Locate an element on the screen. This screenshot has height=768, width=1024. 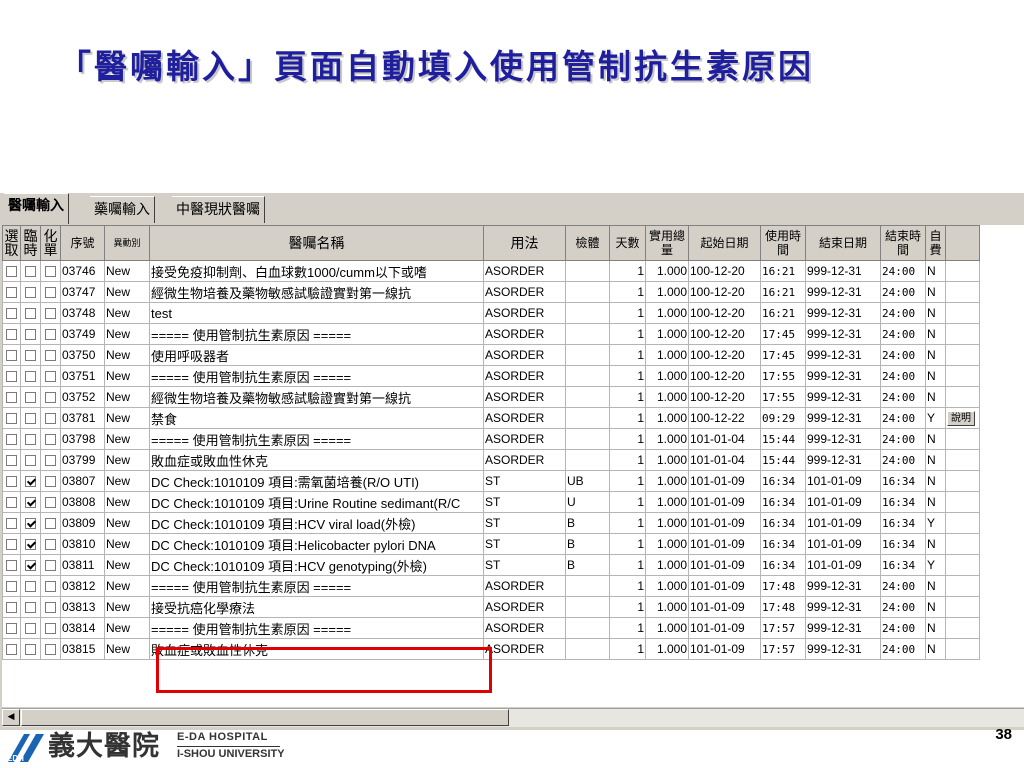
col-self-pay-header: 自費 is located at coordinates (935, 243).